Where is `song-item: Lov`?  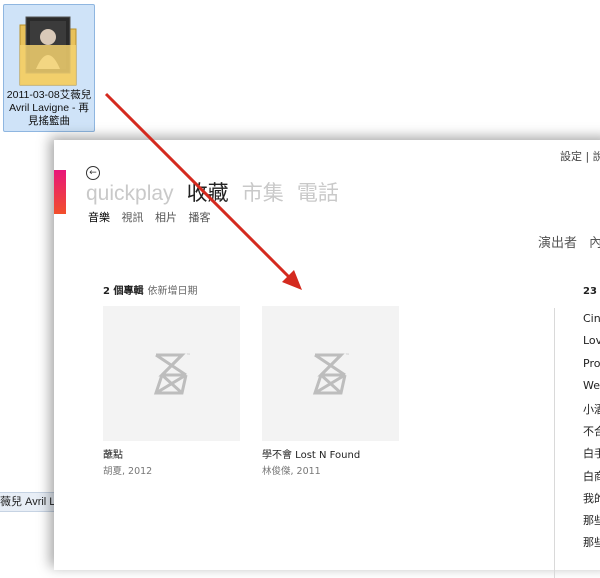 song-item: Lov is located at coordinates (591, 340).